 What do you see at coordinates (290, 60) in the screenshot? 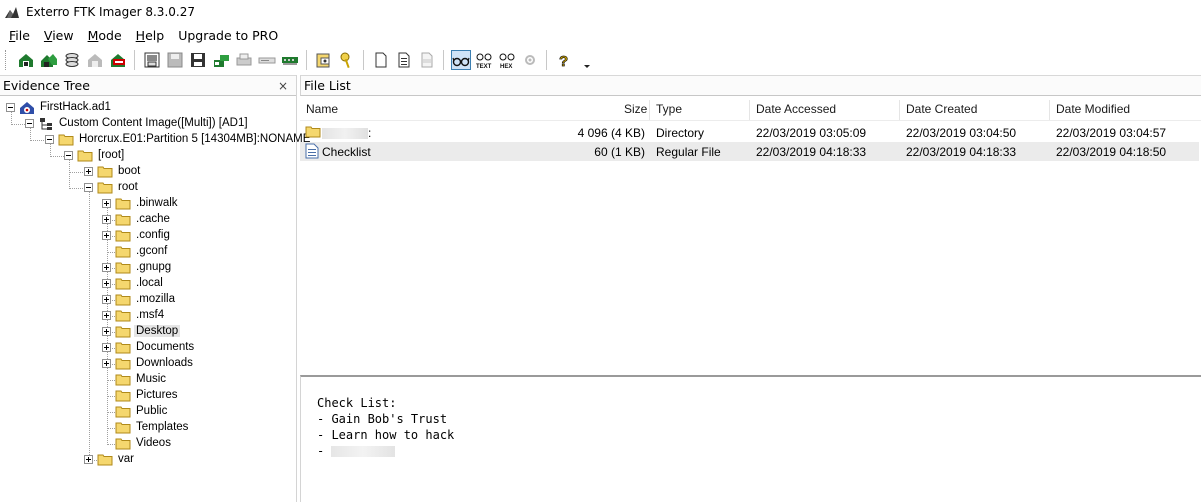
I see `verify-drive-button` at bounding box center [290, 60].